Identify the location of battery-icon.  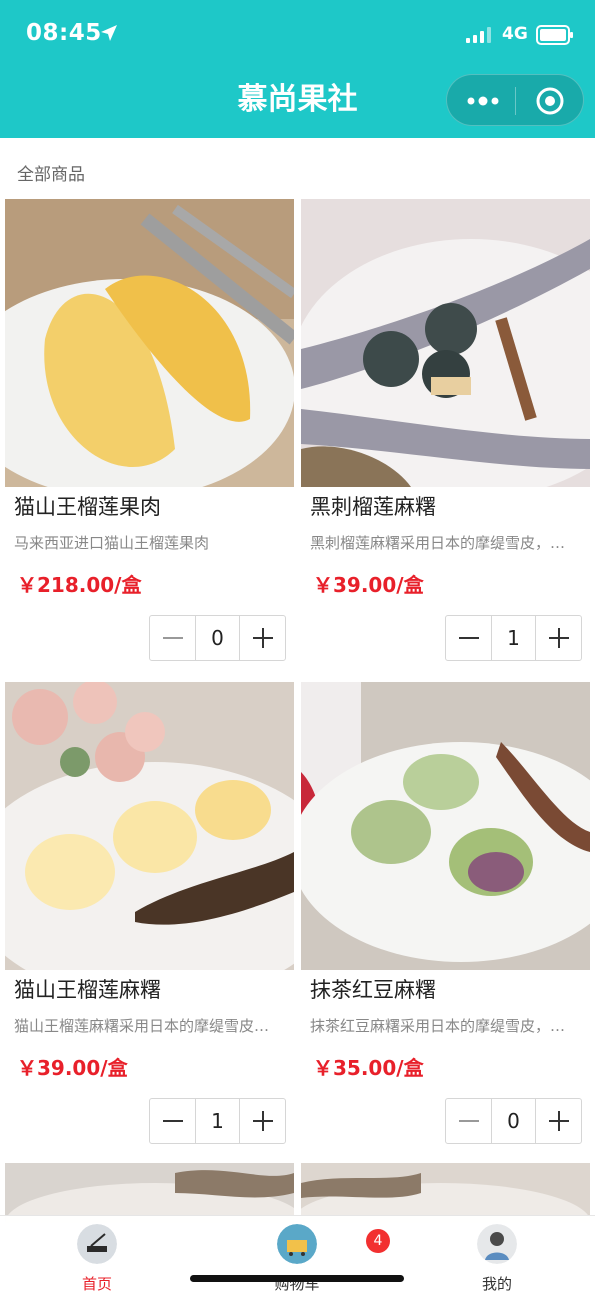
(554, 35).